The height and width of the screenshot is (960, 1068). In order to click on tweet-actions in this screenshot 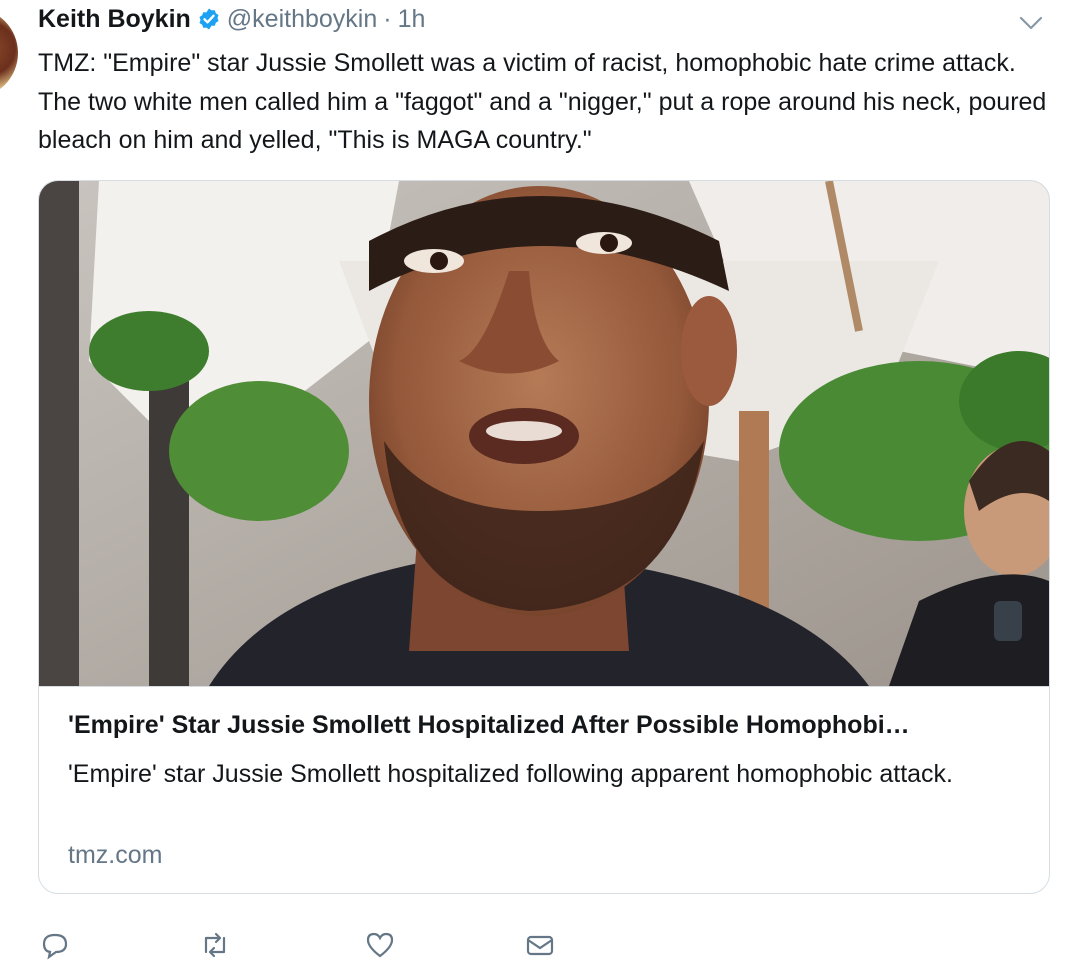, I will do `click(540, 945)`.